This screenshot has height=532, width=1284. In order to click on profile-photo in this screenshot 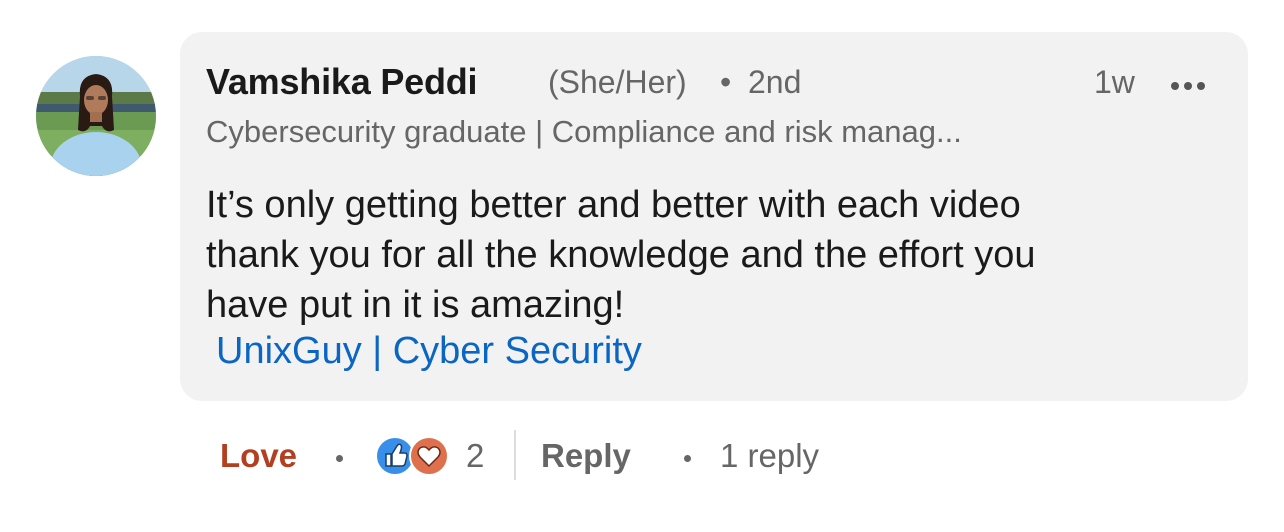, I will do `click(96, 116)`.